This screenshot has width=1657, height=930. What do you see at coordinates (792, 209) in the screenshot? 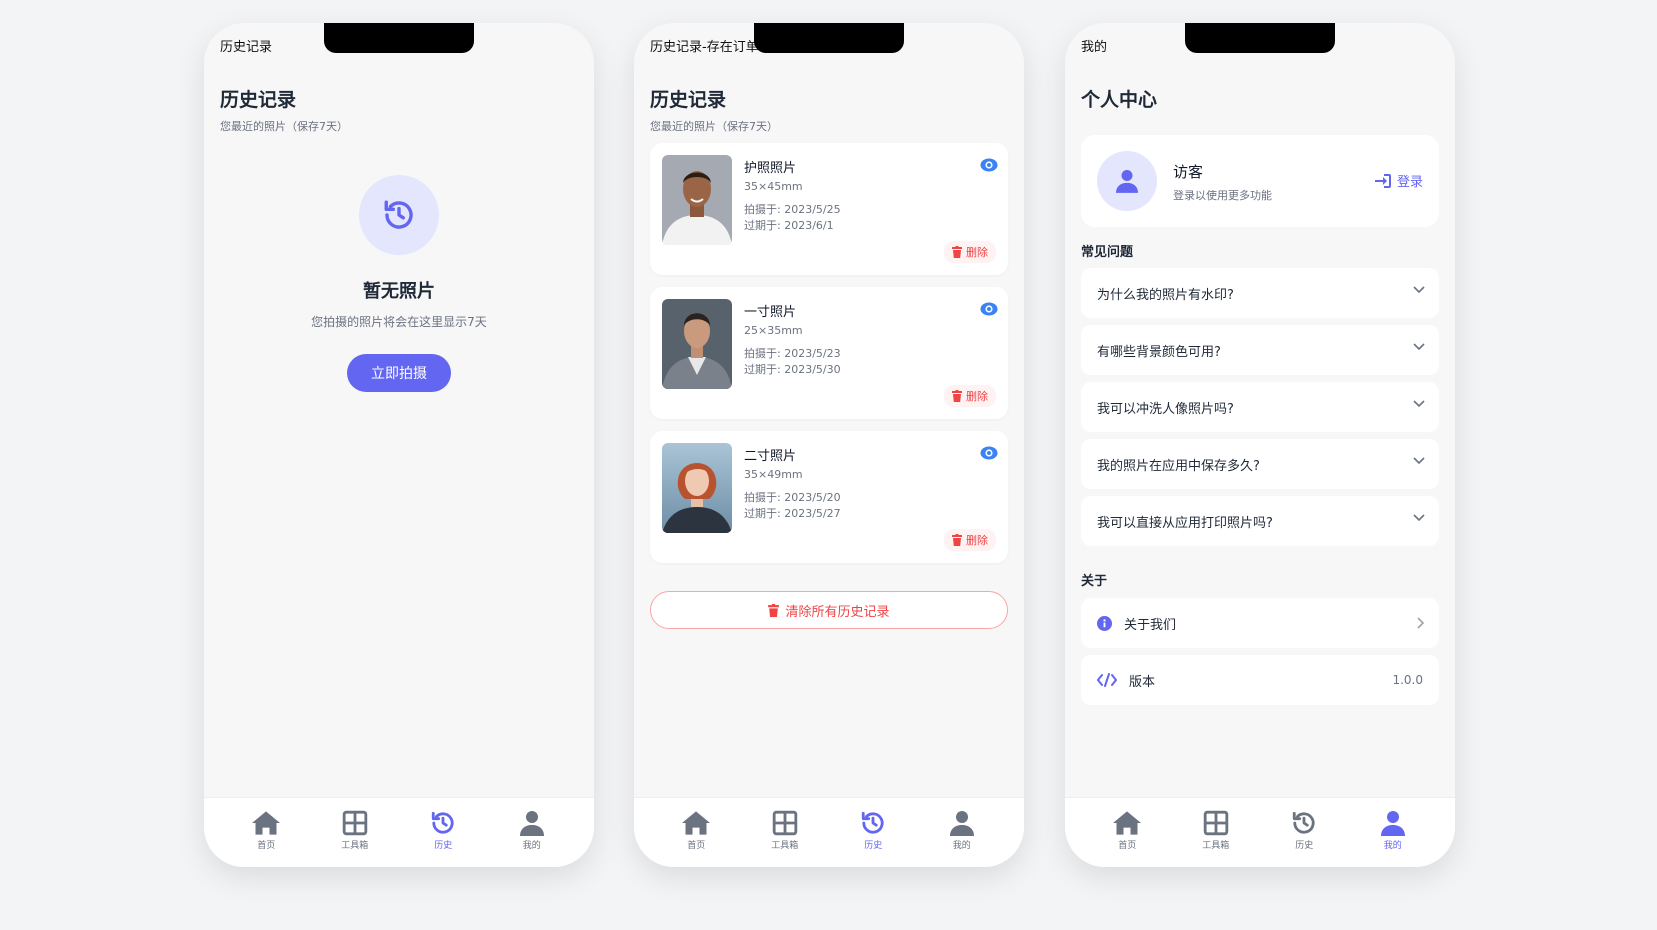
I see `taken-date: 拍摄于: 2023/5/25` at bounding box center [792, 209].